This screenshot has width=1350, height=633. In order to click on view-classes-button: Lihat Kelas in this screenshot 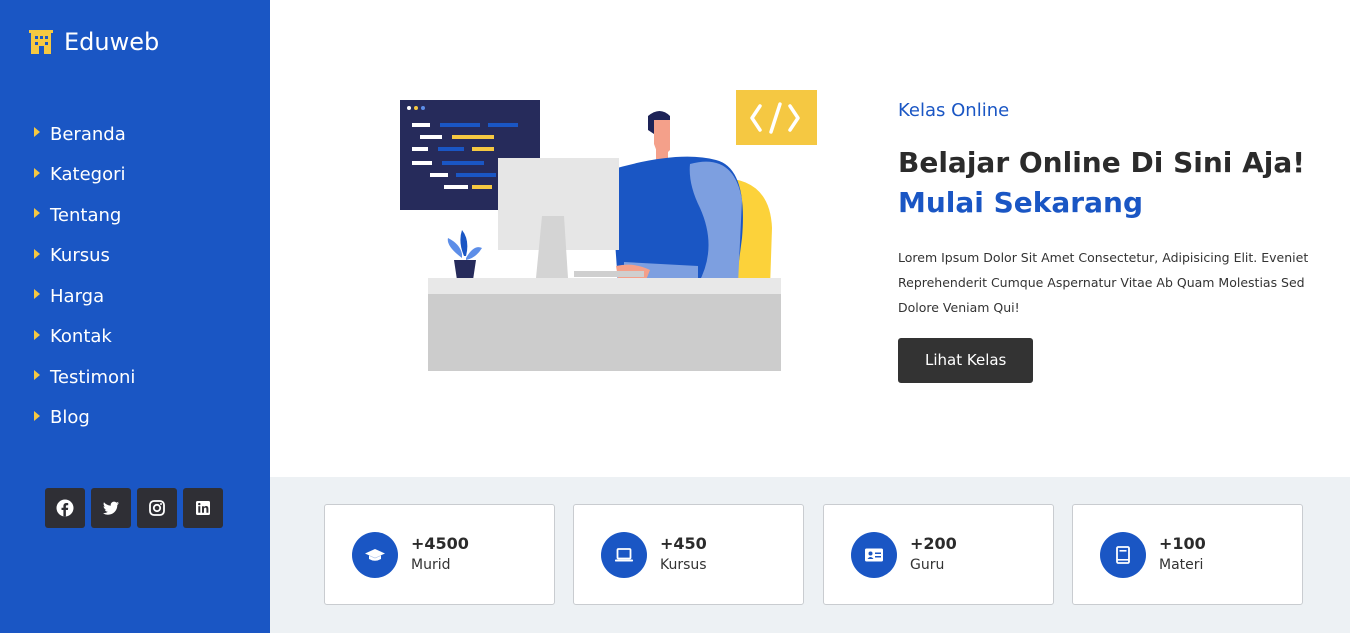, I will do `click(966, 360)`.